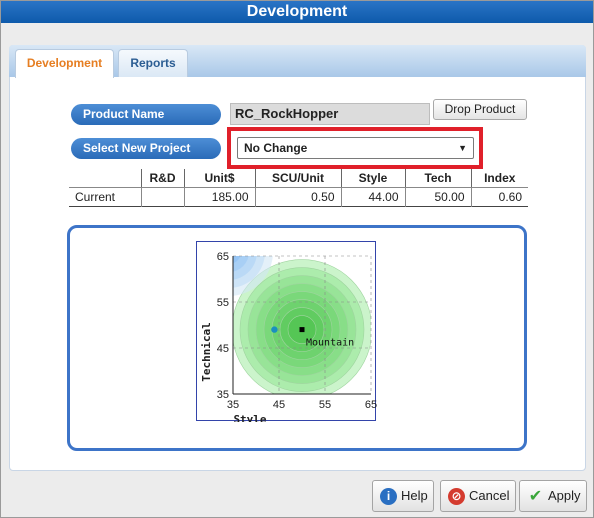 The width and height of the screenshot is (594, 518). What do you see at coordinates (462, 148) in the screenshot?
I see `dropdown-arrow-icon: ▼` at bounding box center [462, 148].